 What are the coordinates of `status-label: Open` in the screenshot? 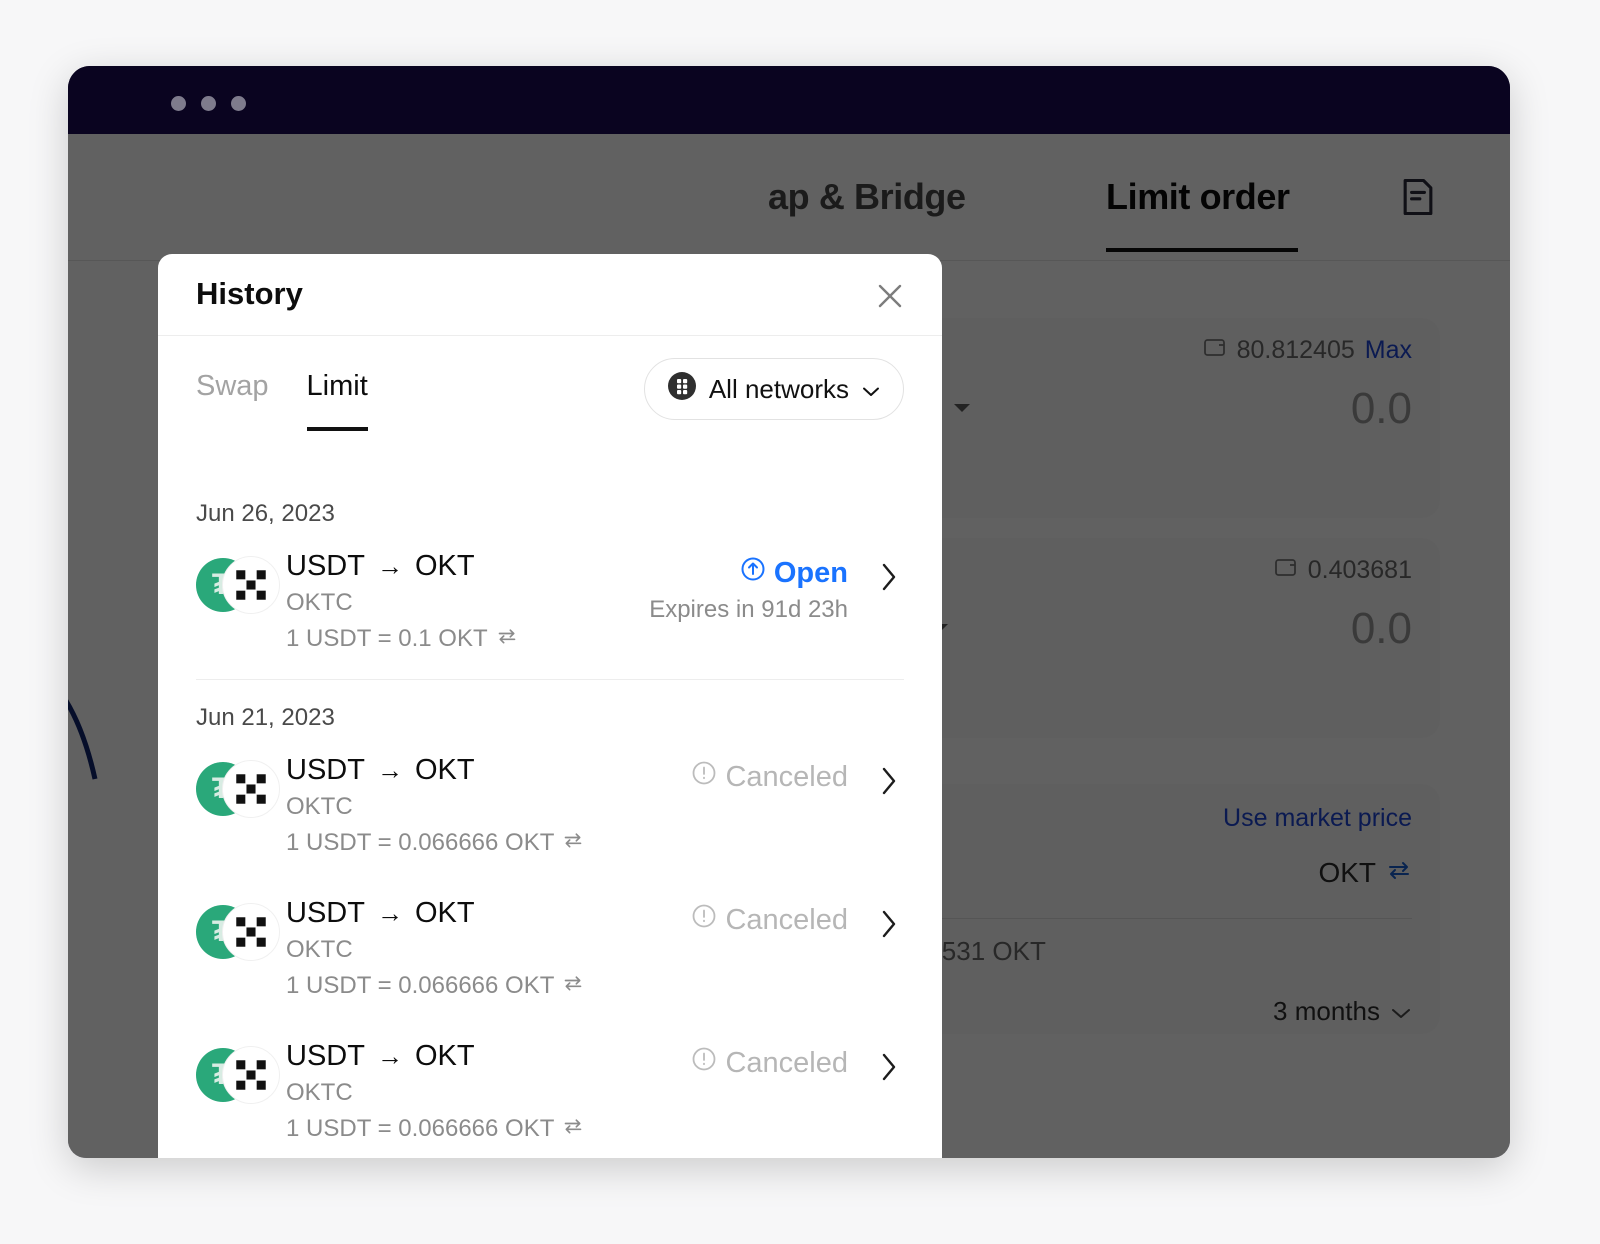 It's located at (810, 572).